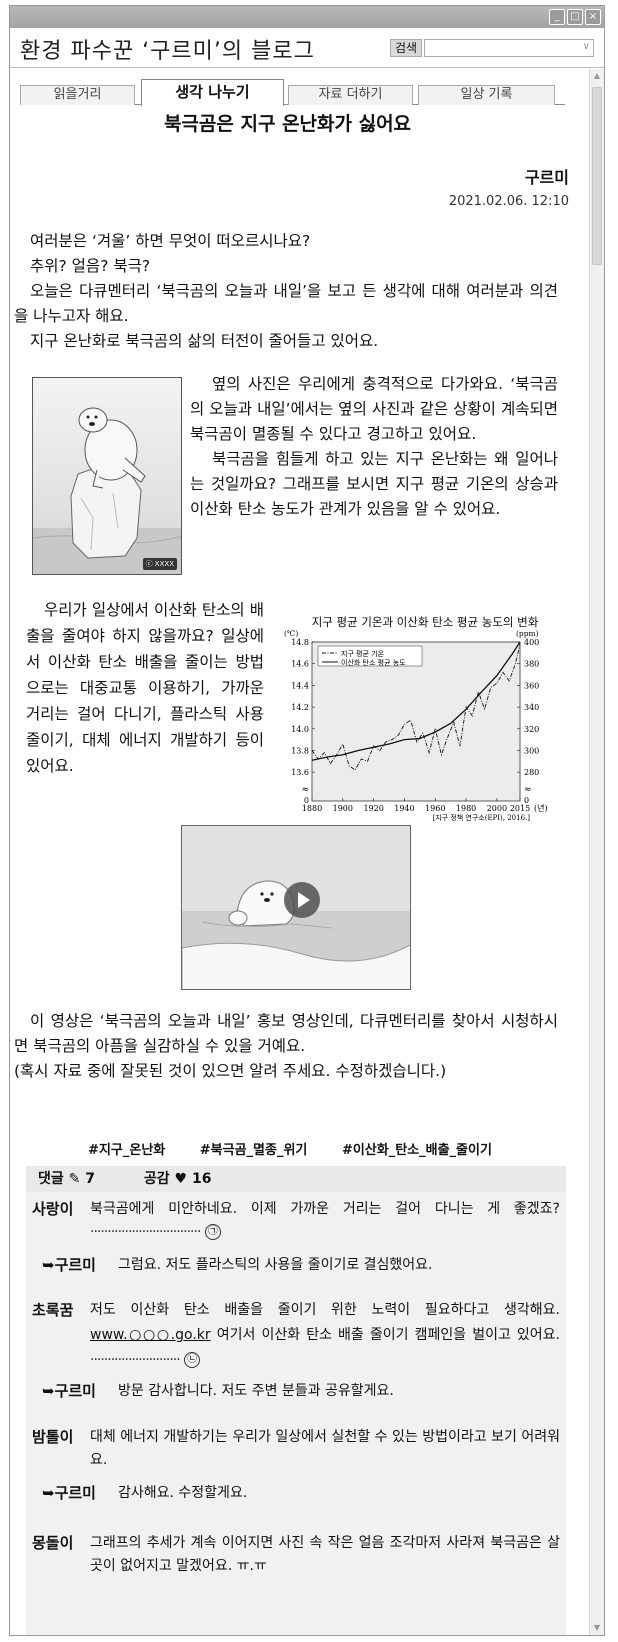 The height and width of the screenshot is (1642, 618). What do you see at coordinates (508, 201) in the screenshot?
I see `post-date: 2021.02.06. 12:10` at bounding box center [508, 201].